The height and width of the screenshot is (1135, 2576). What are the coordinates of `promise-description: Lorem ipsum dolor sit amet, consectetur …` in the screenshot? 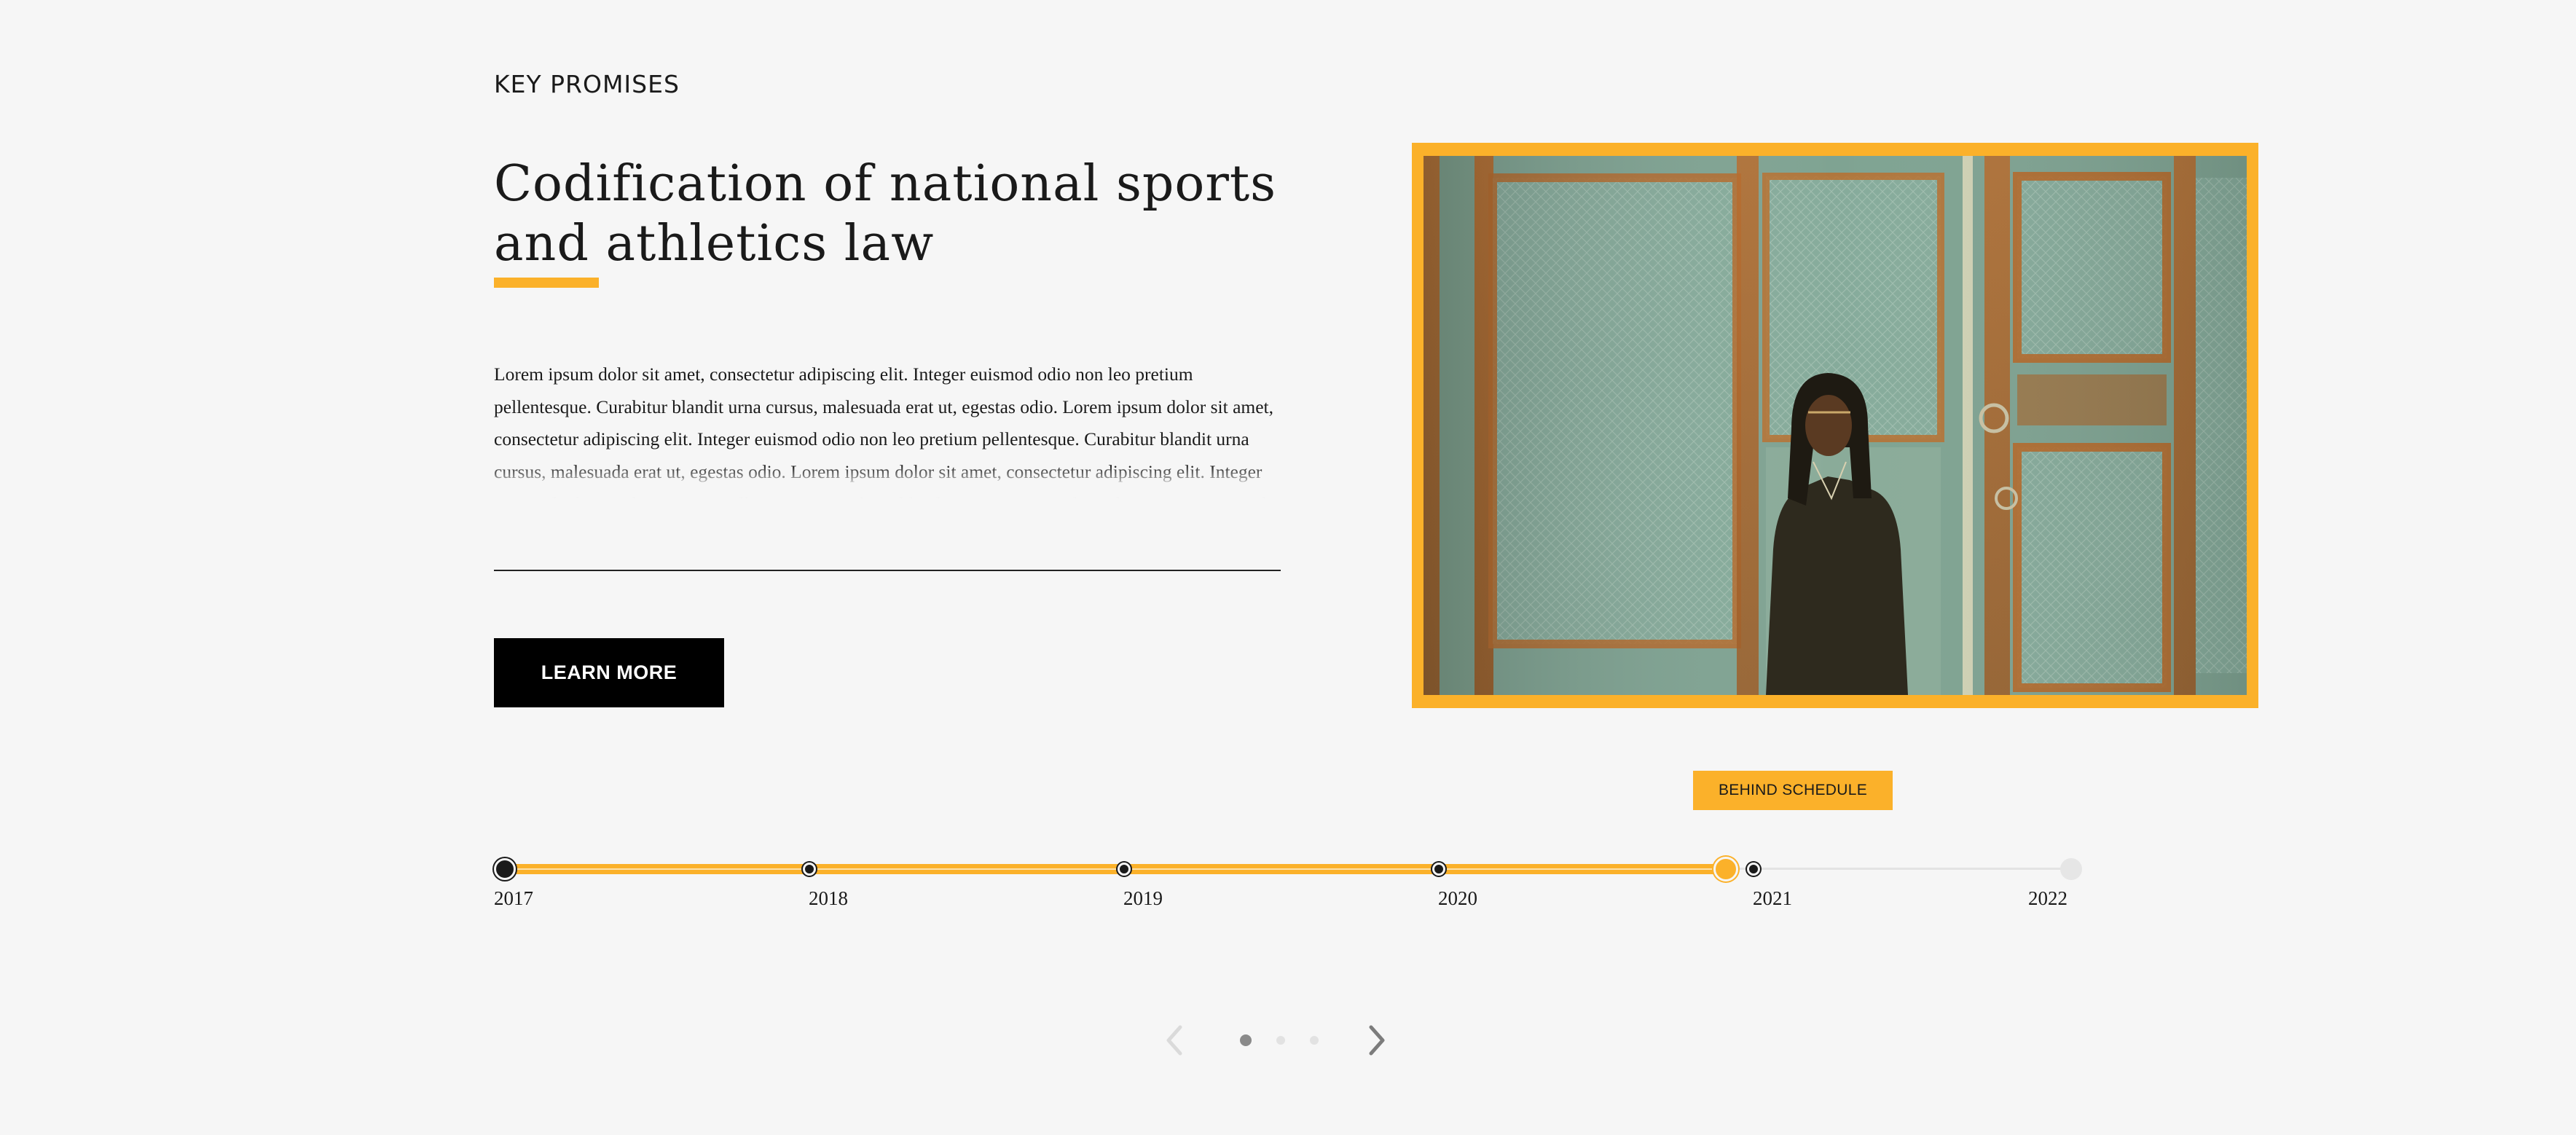 It's located at (889, 431).